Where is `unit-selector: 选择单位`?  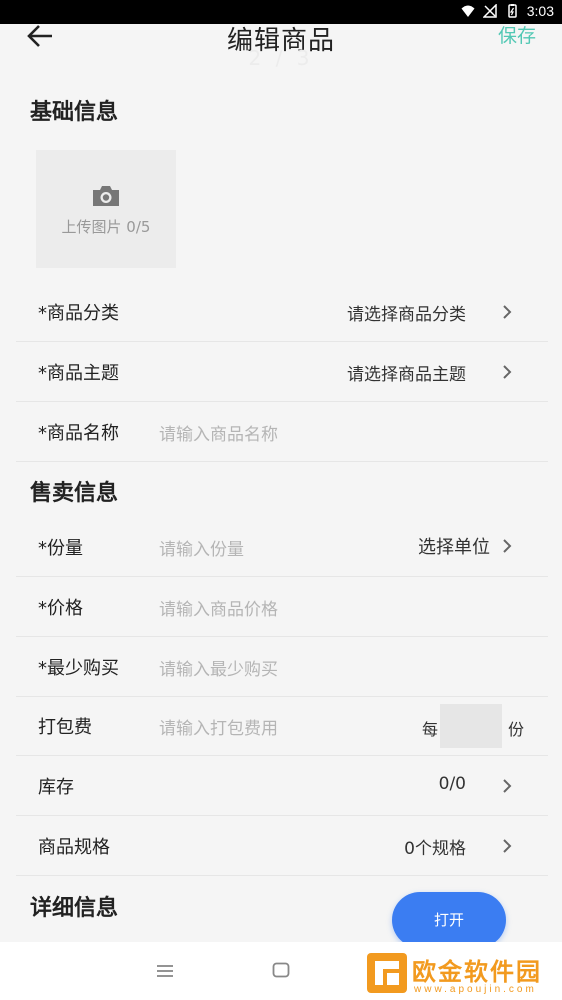 unit-selector: 选择单位 is located at coordinates (454, 546).